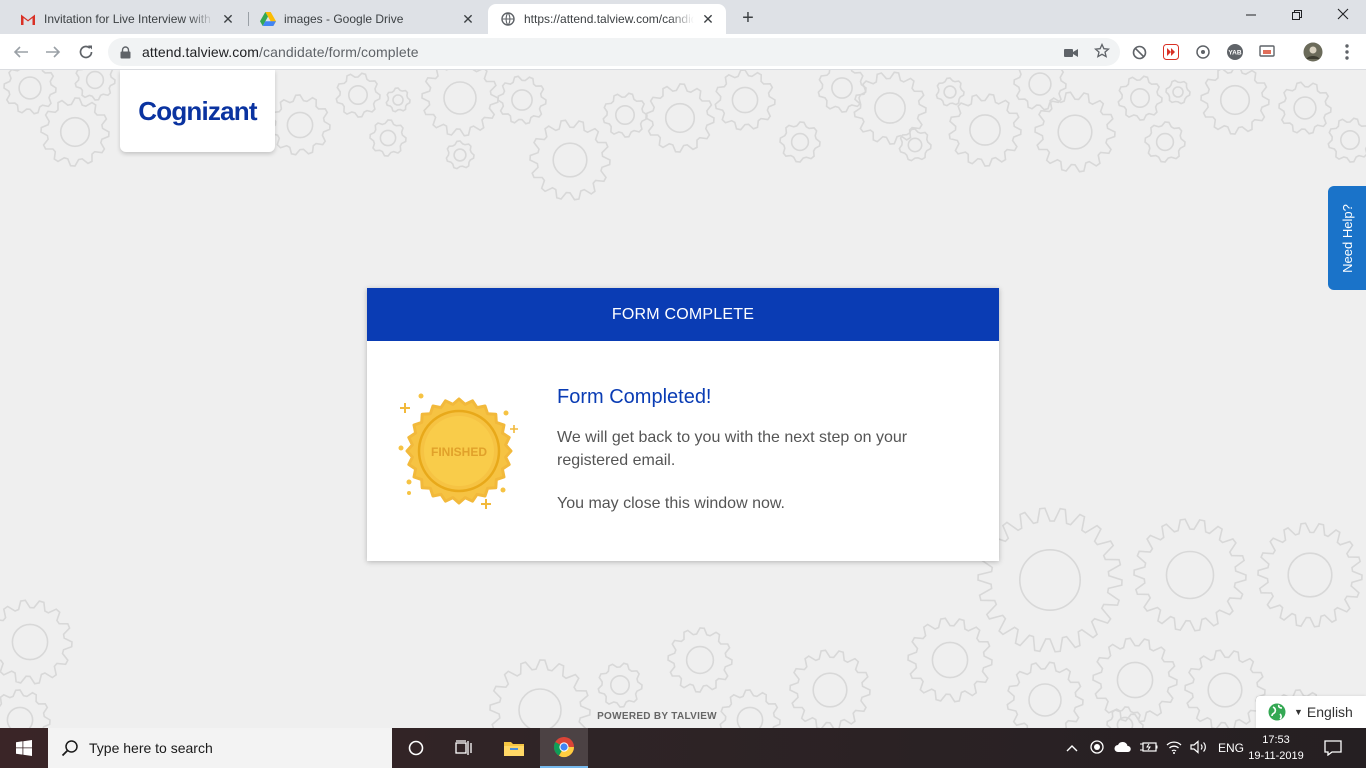  I want to click on cast-extension-icon, so click(1267, 52).